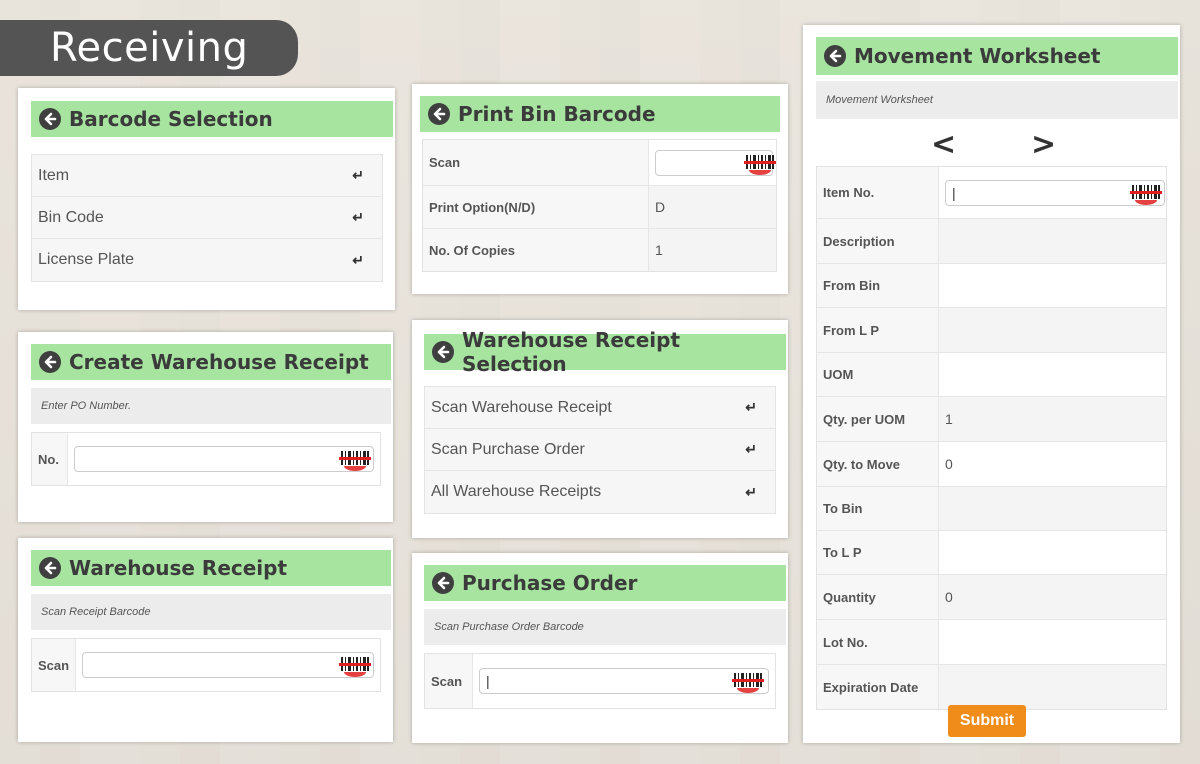 The image size is (1200, 764). I want to click on movement-worksheet-header: Movement Worksheet, so click(997, 56).